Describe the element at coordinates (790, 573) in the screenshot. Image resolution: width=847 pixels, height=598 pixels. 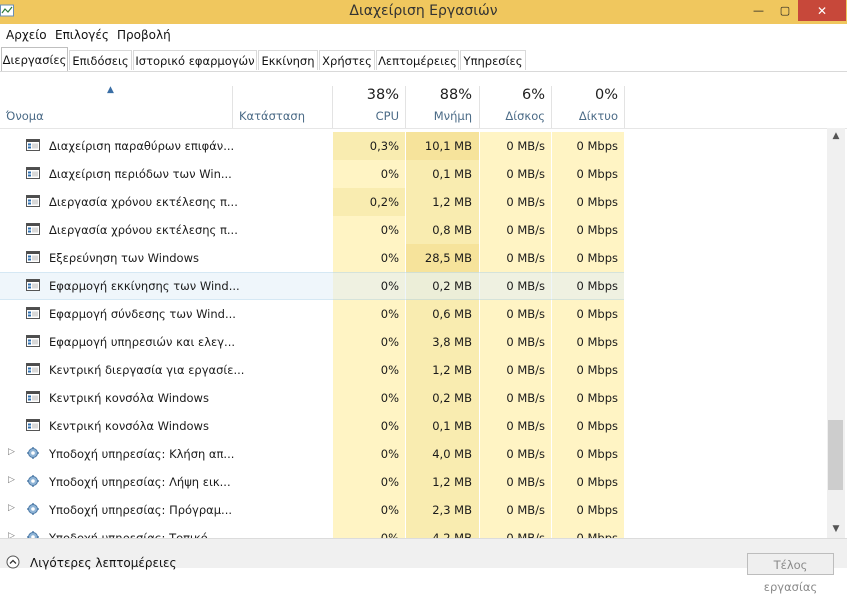
I see `end-task-button: Τέλος εργασίας` at that location.